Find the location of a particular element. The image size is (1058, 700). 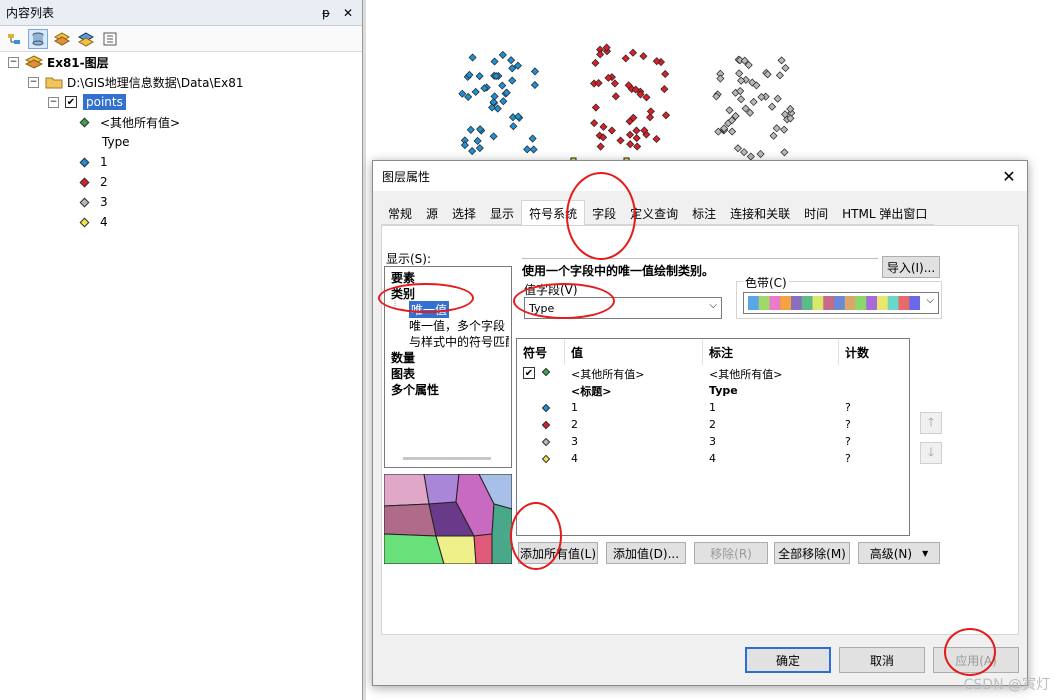

tab-source: 源 is located at coordinates (432, 214).